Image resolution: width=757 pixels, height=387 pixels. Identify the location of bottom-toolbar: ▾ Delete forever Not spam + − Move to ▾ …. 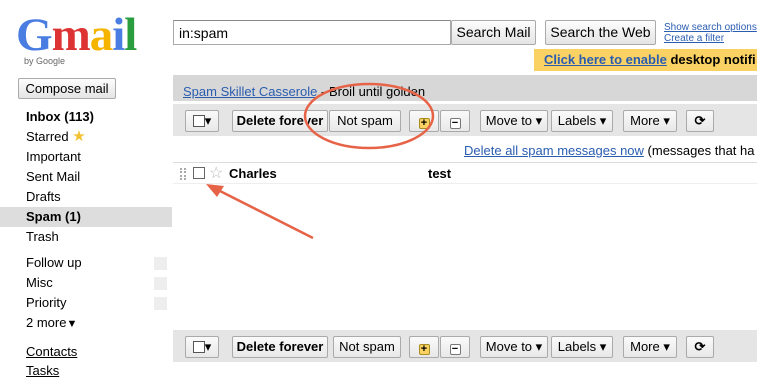
(465, 346).